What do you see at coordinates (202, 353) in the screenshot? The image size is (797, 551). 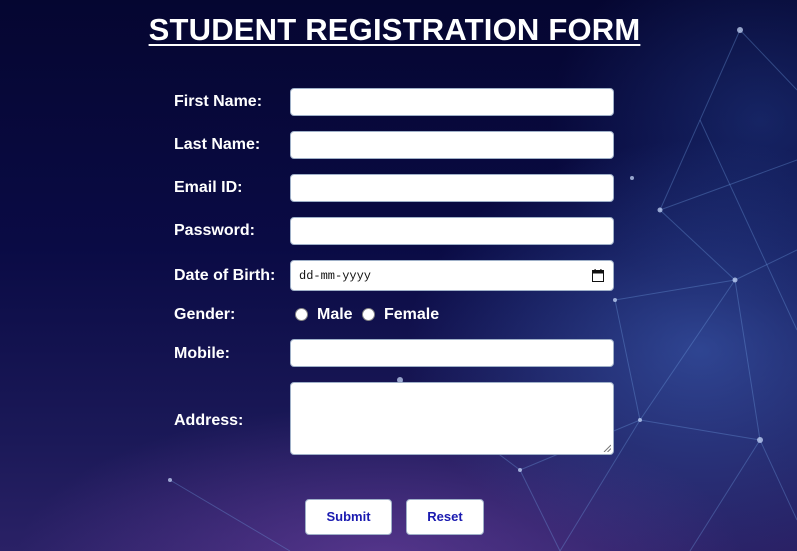 I see `mobile-label: Mobile:` at bounding box center [202, 353].